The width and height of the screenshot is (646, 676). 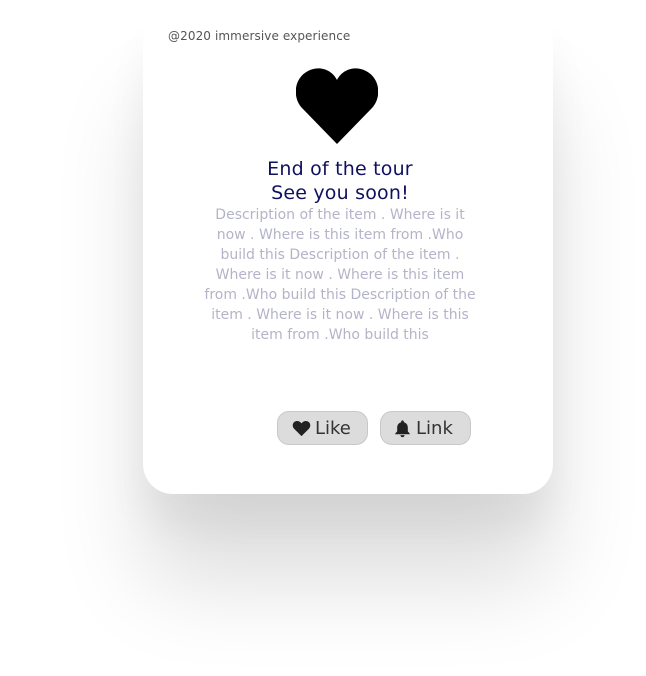 What do you see at coordinates (340, 169) in the screenshot?
I see `page-title: End of the tour` at bounding box center [340, 169].